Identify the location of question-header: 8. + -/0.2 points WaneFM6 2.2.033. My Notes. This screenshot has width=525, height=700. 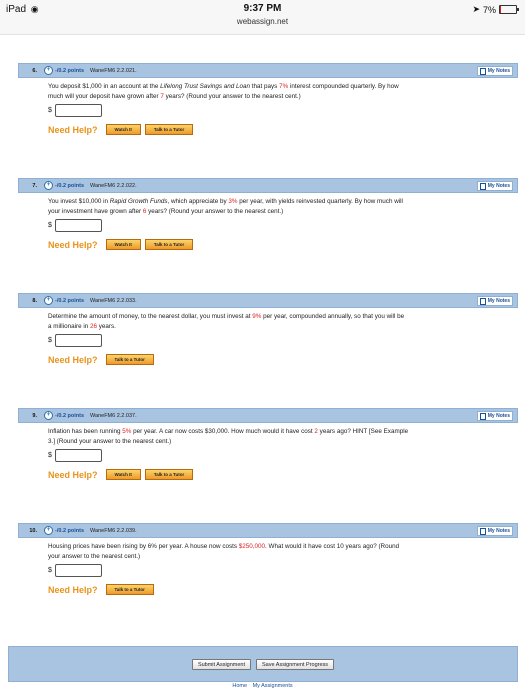
(268, 300).